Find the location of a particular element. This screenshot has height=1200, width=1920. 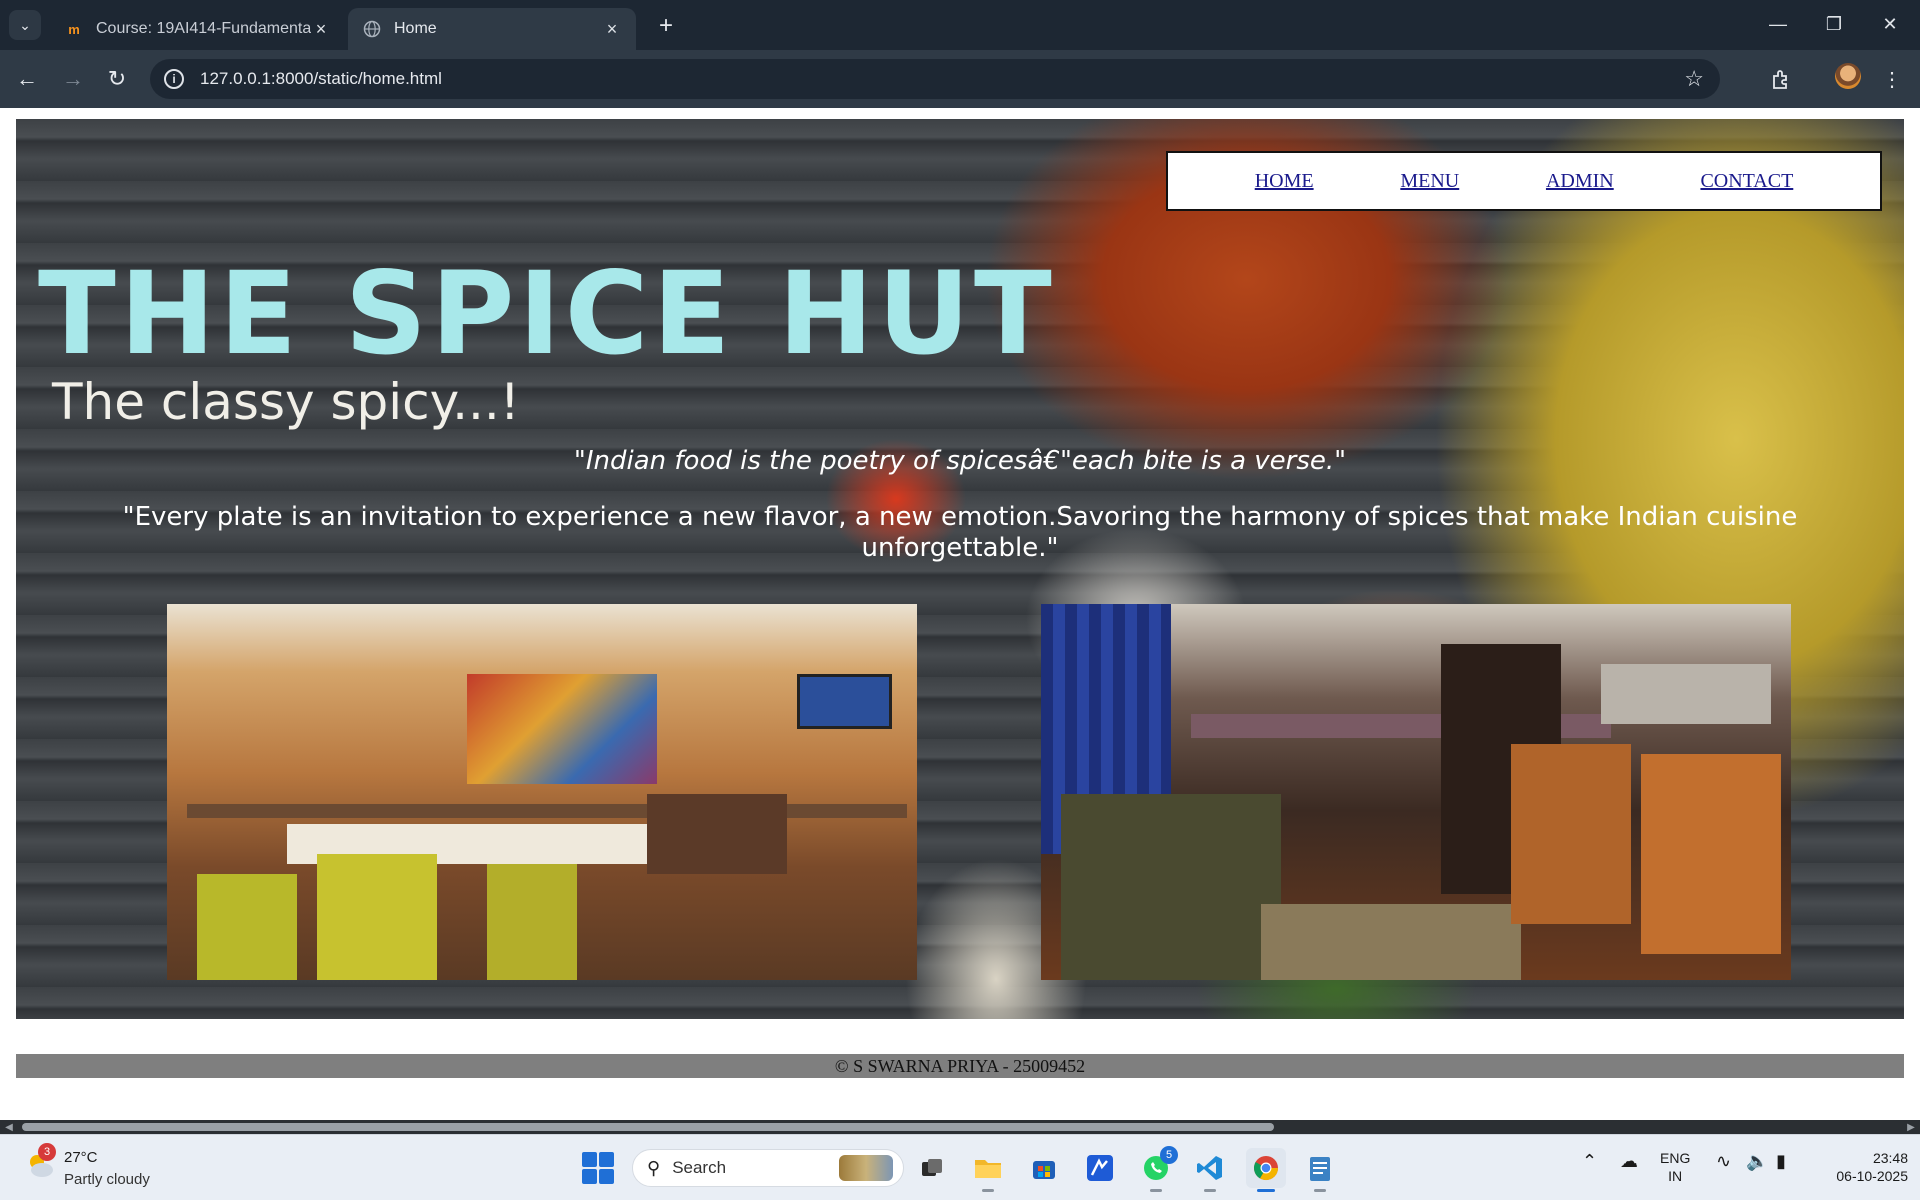

weather-widget: 3 is located at coordinates (40, 1162).